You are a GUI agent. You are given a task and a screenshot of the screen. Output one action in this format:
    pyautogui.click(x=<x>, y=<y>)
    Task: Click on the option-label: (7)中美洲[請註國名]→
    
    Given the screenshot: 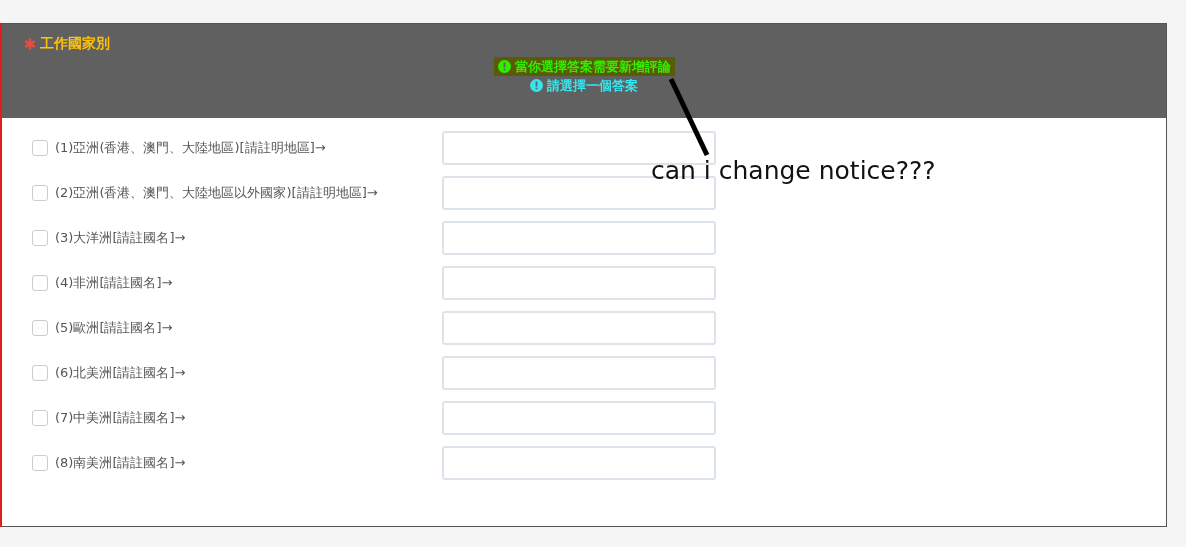 What is the action you would take?
    pyautogui.click(x=121, y=417)
    